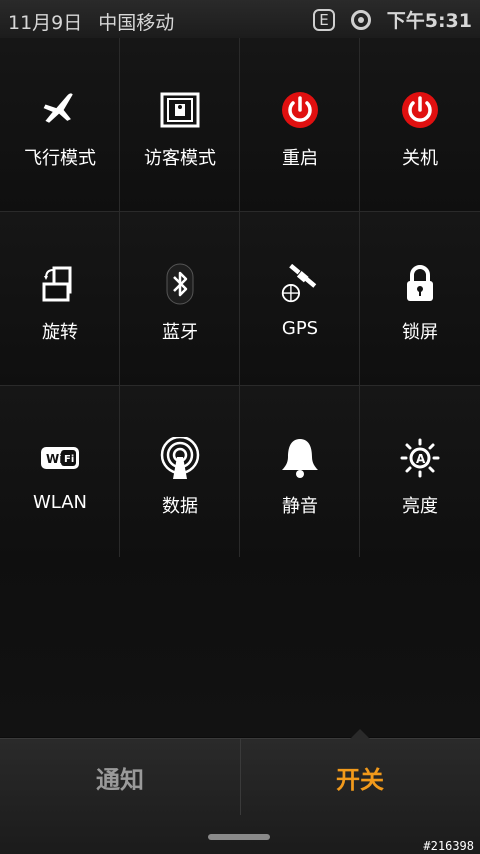  I want to click on toggle-gps: GPS, so click(300, 298).